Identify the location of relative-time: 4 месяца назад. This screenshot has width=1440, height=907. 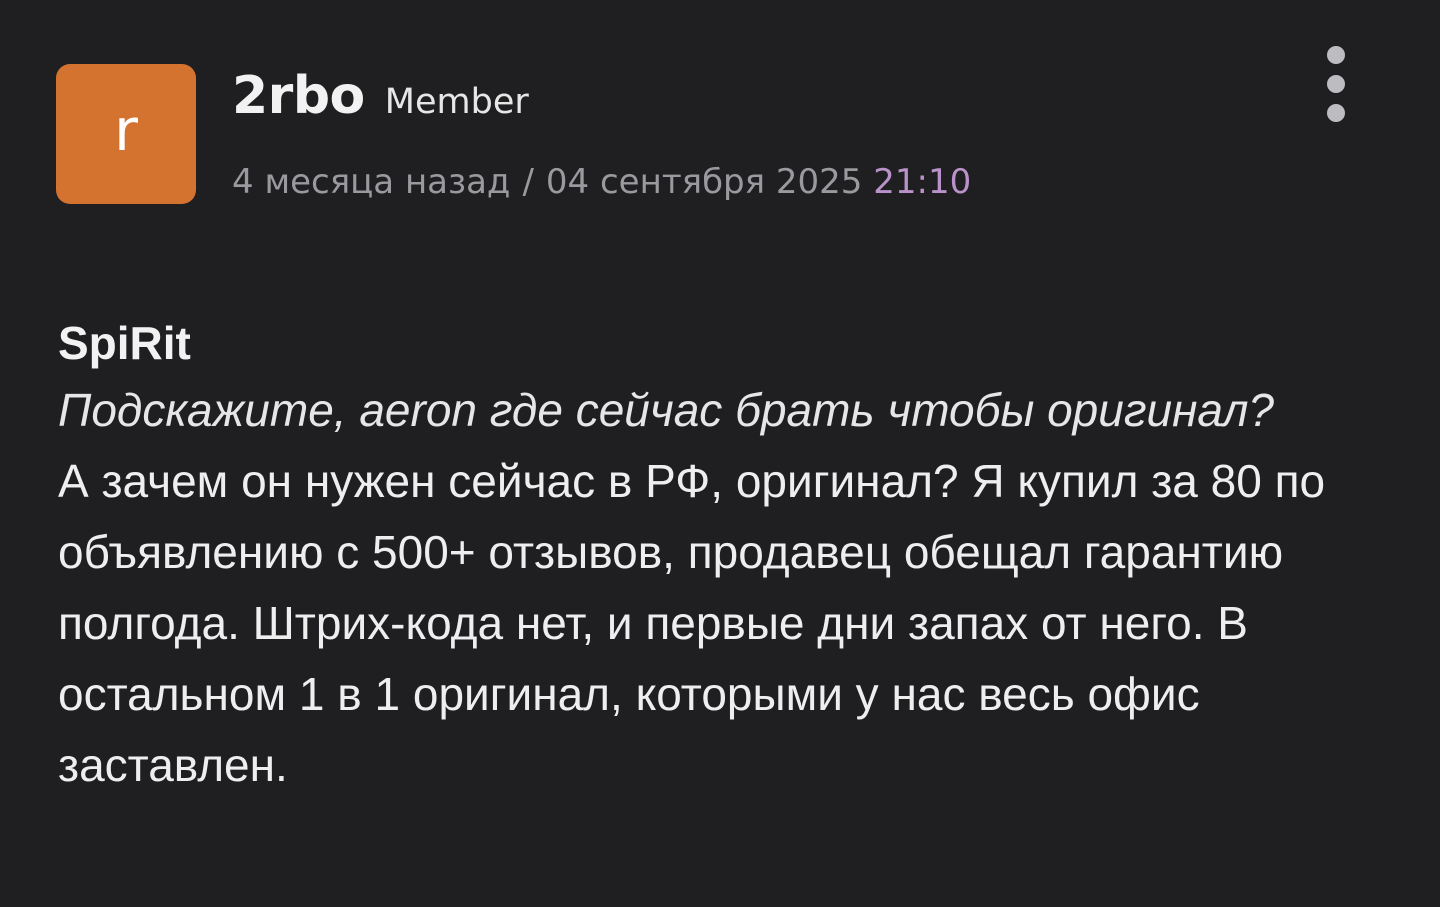
(371, 182).